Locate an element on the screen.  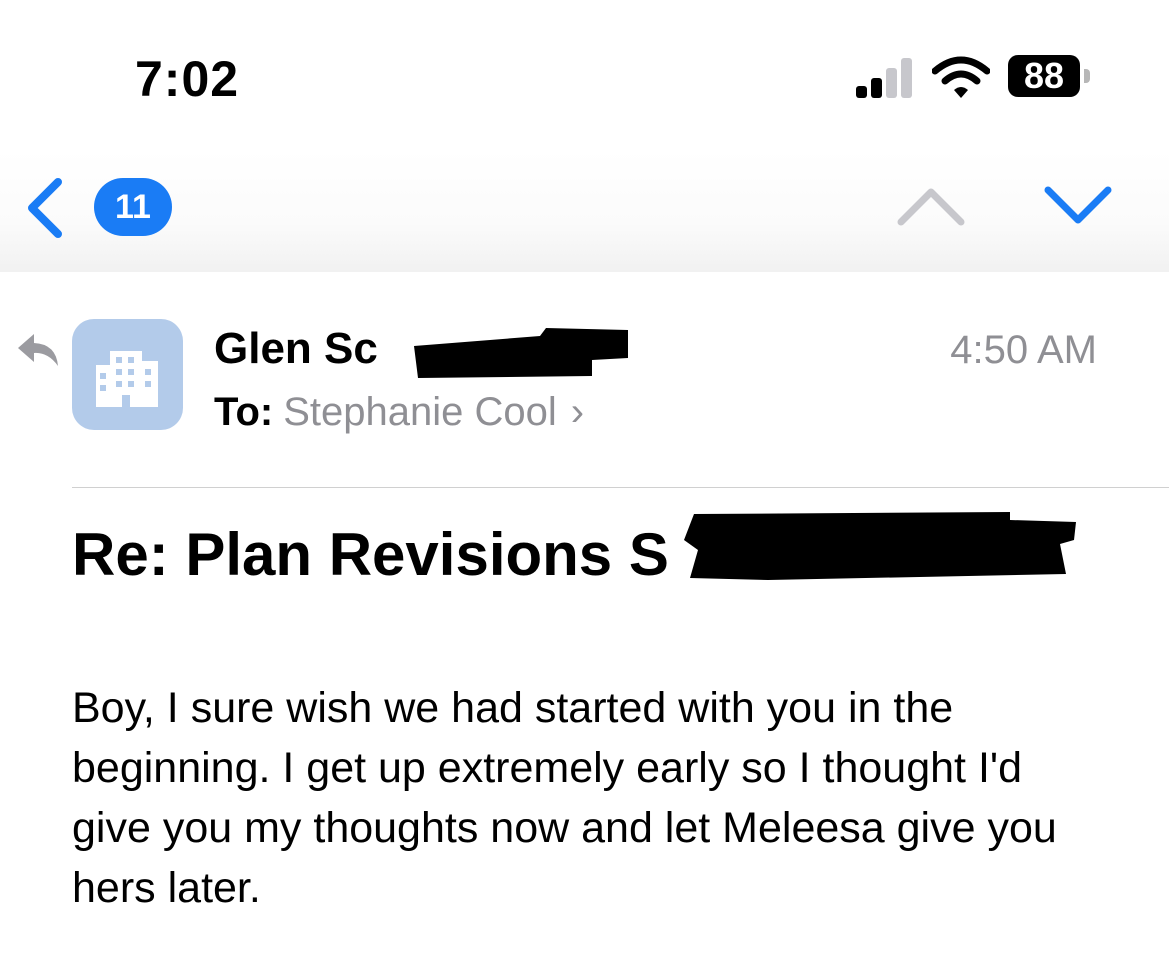
battery-icon: 88 is located at coordinates (1051, 77).